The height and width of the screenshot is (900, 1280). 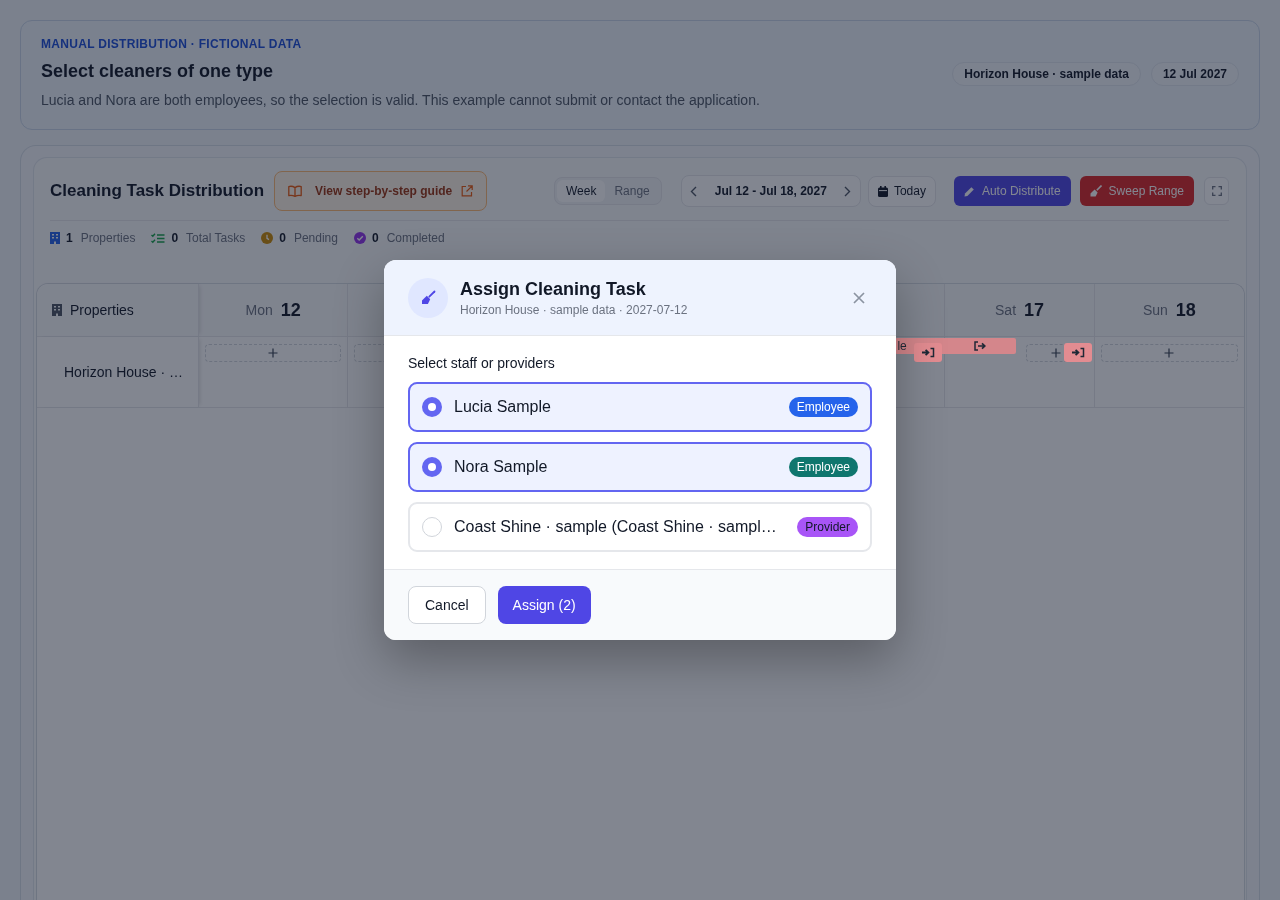 I want to click on close-icon, so click(x=859, y=297).